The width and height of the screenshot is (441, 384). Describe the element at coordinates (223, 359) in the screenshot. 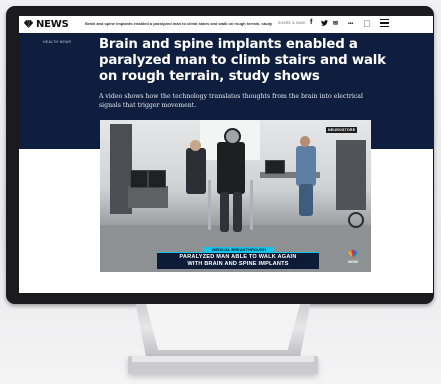

I see `stand-base-top` at that location.